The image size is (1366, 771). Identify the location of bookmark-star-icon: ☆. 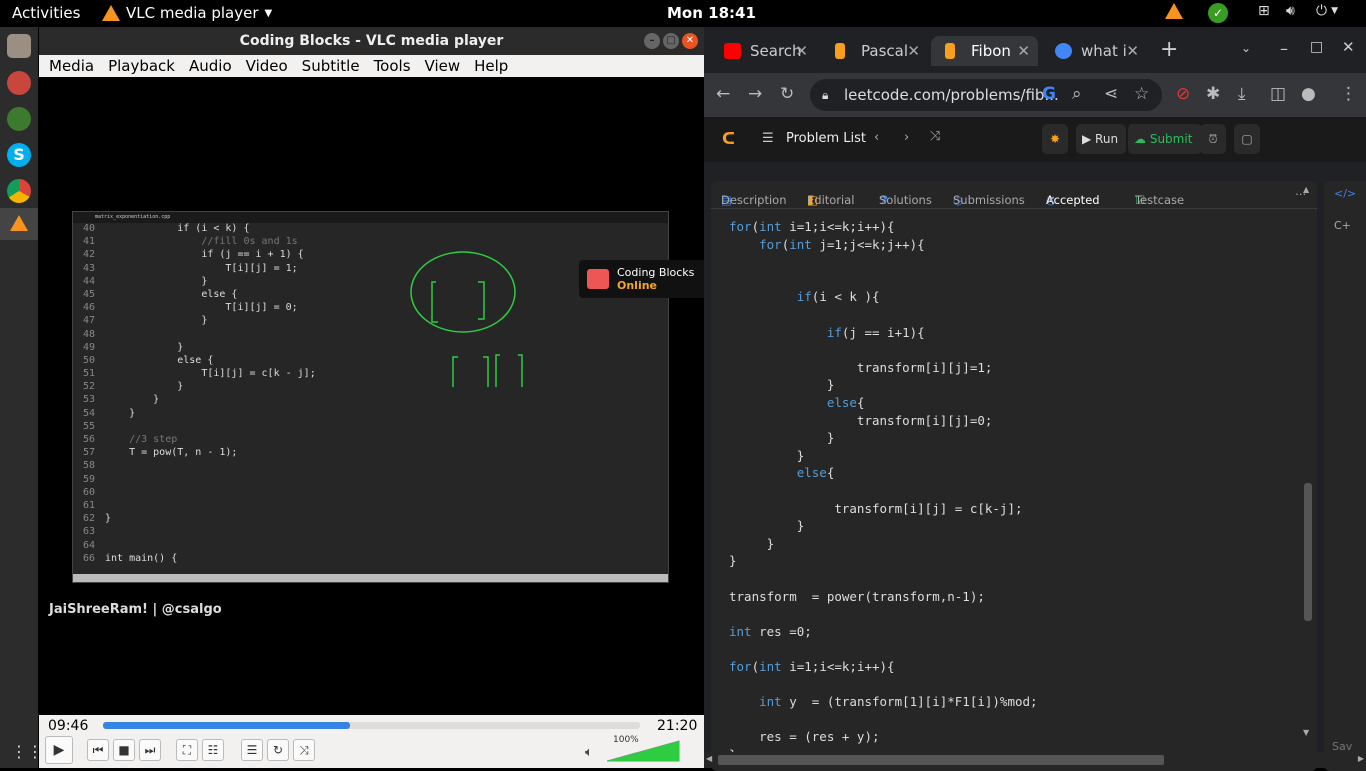
(1141, 94).